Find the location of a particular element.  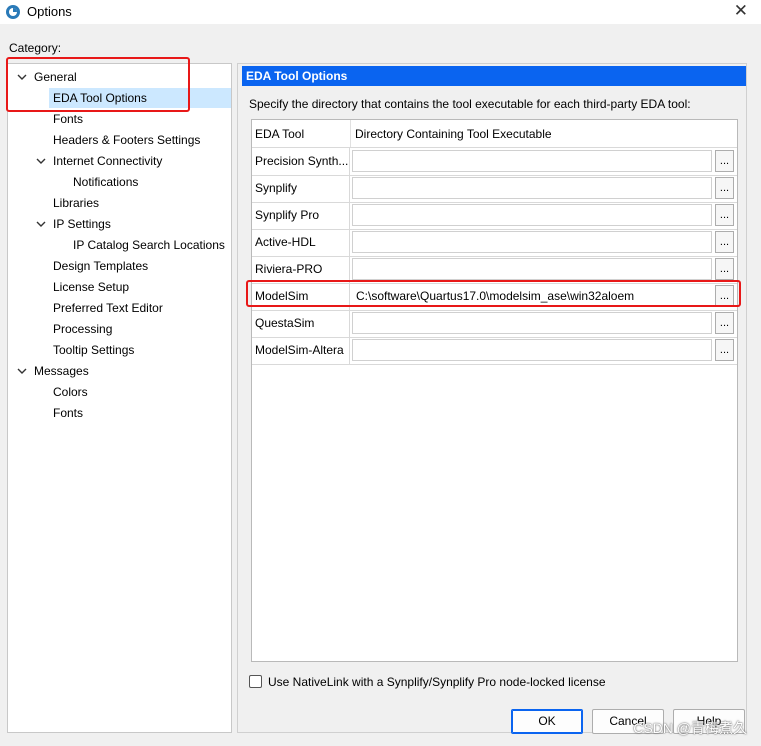

tree-item-label: Libraries is located at coordinates (76, 203).